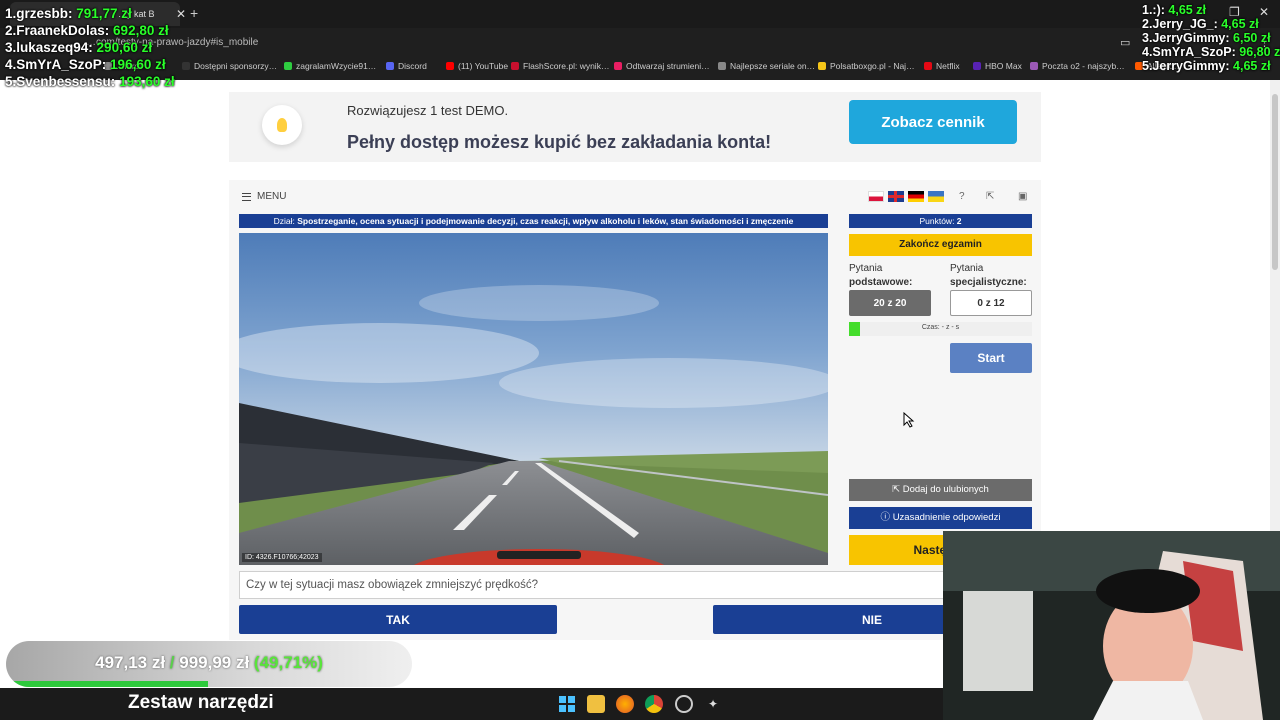 The height and width of the screenshot is (720, 1280). I want to click on menu-label: MENU, so click(272, 196).